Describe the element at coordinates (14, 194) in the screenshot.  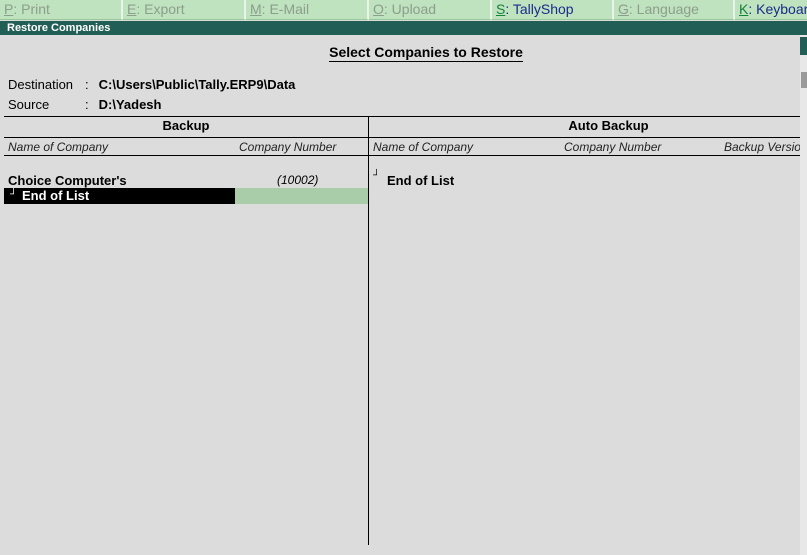
I see `end-of-list-marker-icon: ┘` at that location.